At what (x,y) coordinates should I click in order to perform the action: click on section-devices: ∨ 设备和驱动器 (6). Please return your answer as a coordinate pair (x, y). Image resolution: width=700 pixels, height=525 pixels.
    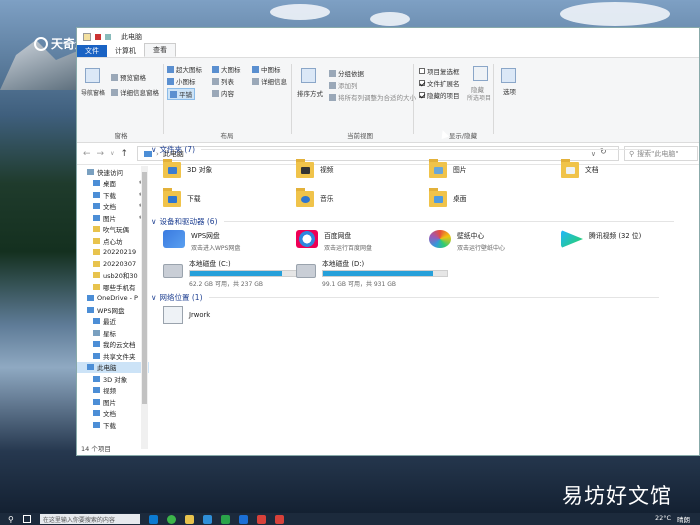
    Looking at the image, I should click on (412, 221).